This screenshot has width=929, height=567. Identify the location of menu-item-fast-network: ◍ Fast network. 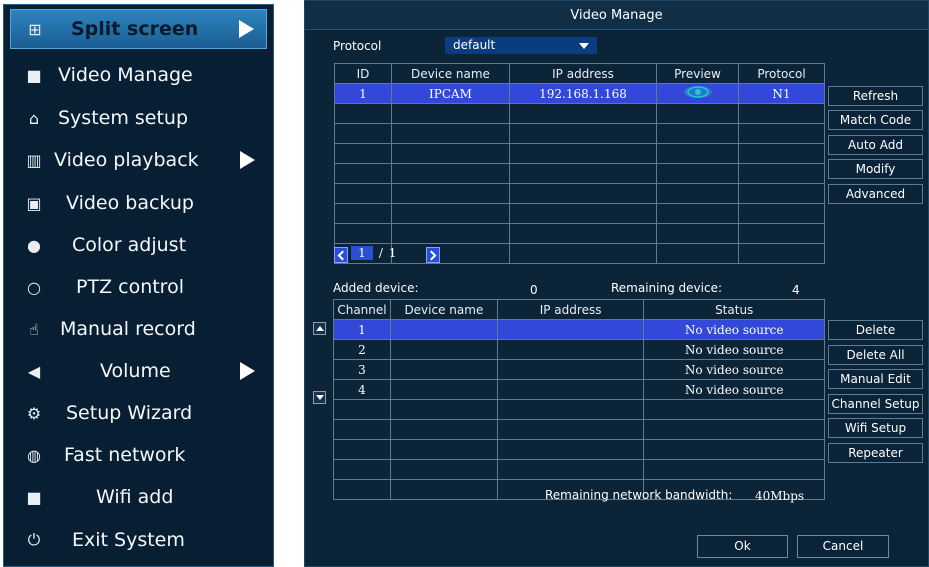
(138, 455).